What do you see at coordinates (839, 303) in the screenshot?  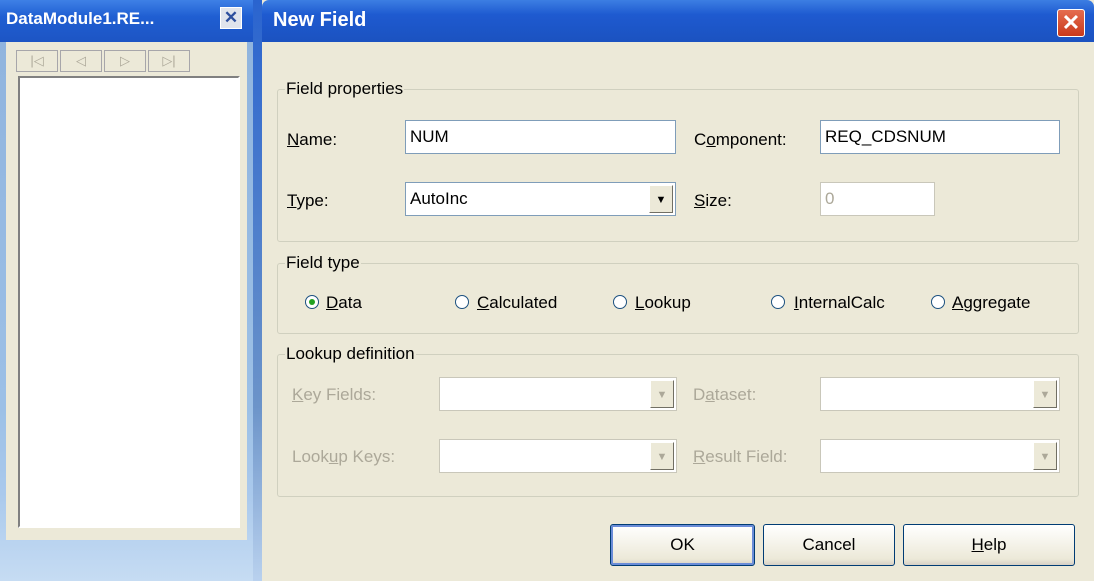 I see `radio-internalcalc-label: InternalCalc` at bounding box center [839, 303].